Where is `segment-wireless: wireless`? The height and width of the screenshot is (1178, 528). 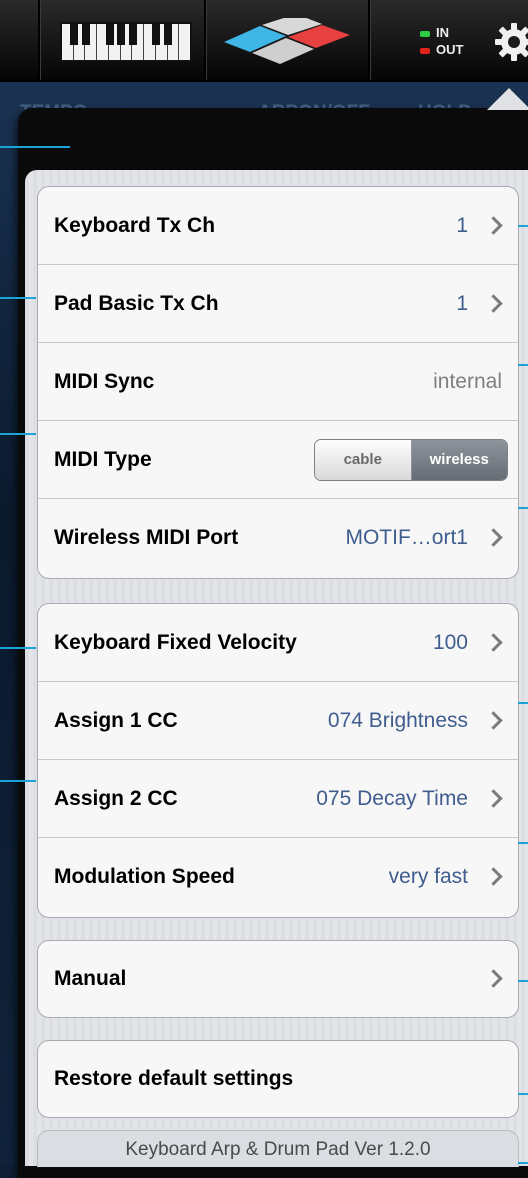
segment-wireless: wireless is located at coordinates (459, 459).